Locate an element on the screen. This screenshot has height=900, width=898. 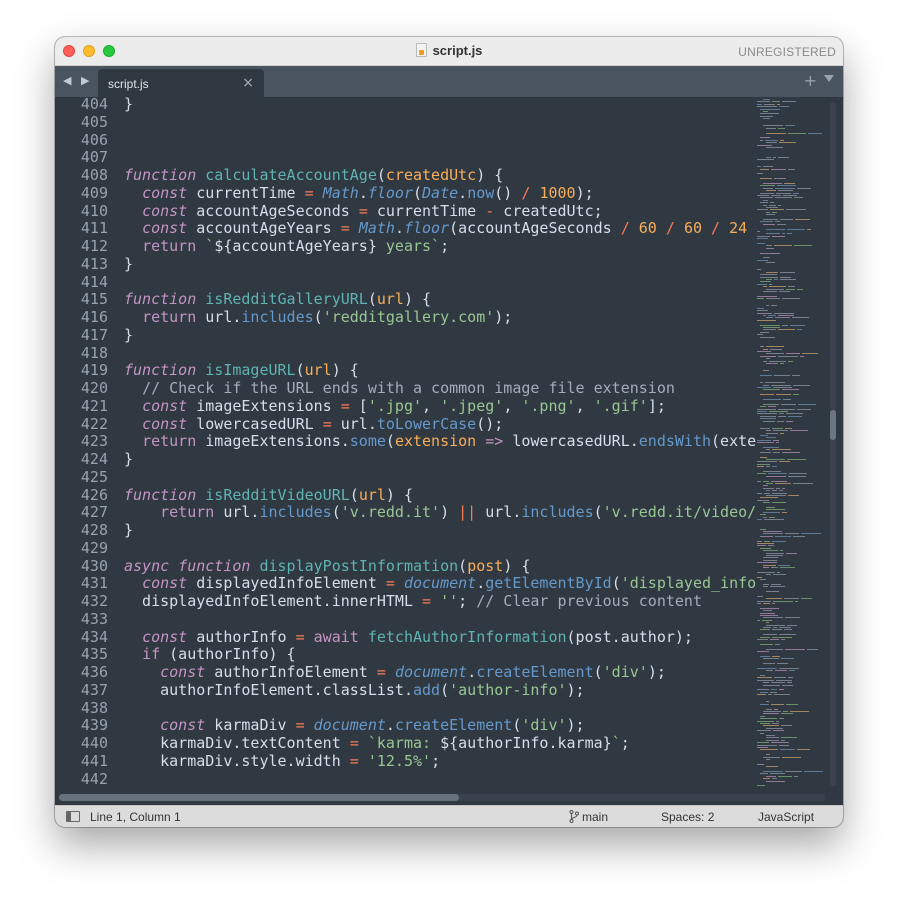
code-token: const is located at coordinates (165, 210).